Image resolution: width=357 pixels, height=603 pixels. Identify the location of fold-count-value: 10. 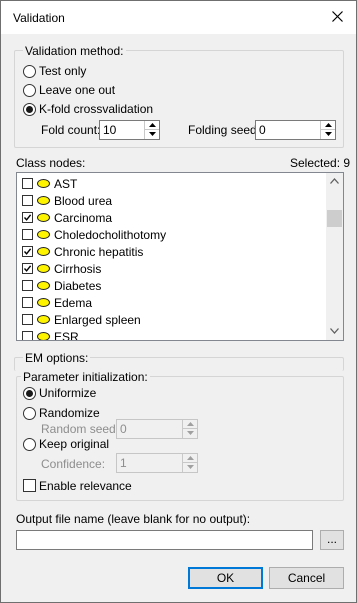
(110, 130).